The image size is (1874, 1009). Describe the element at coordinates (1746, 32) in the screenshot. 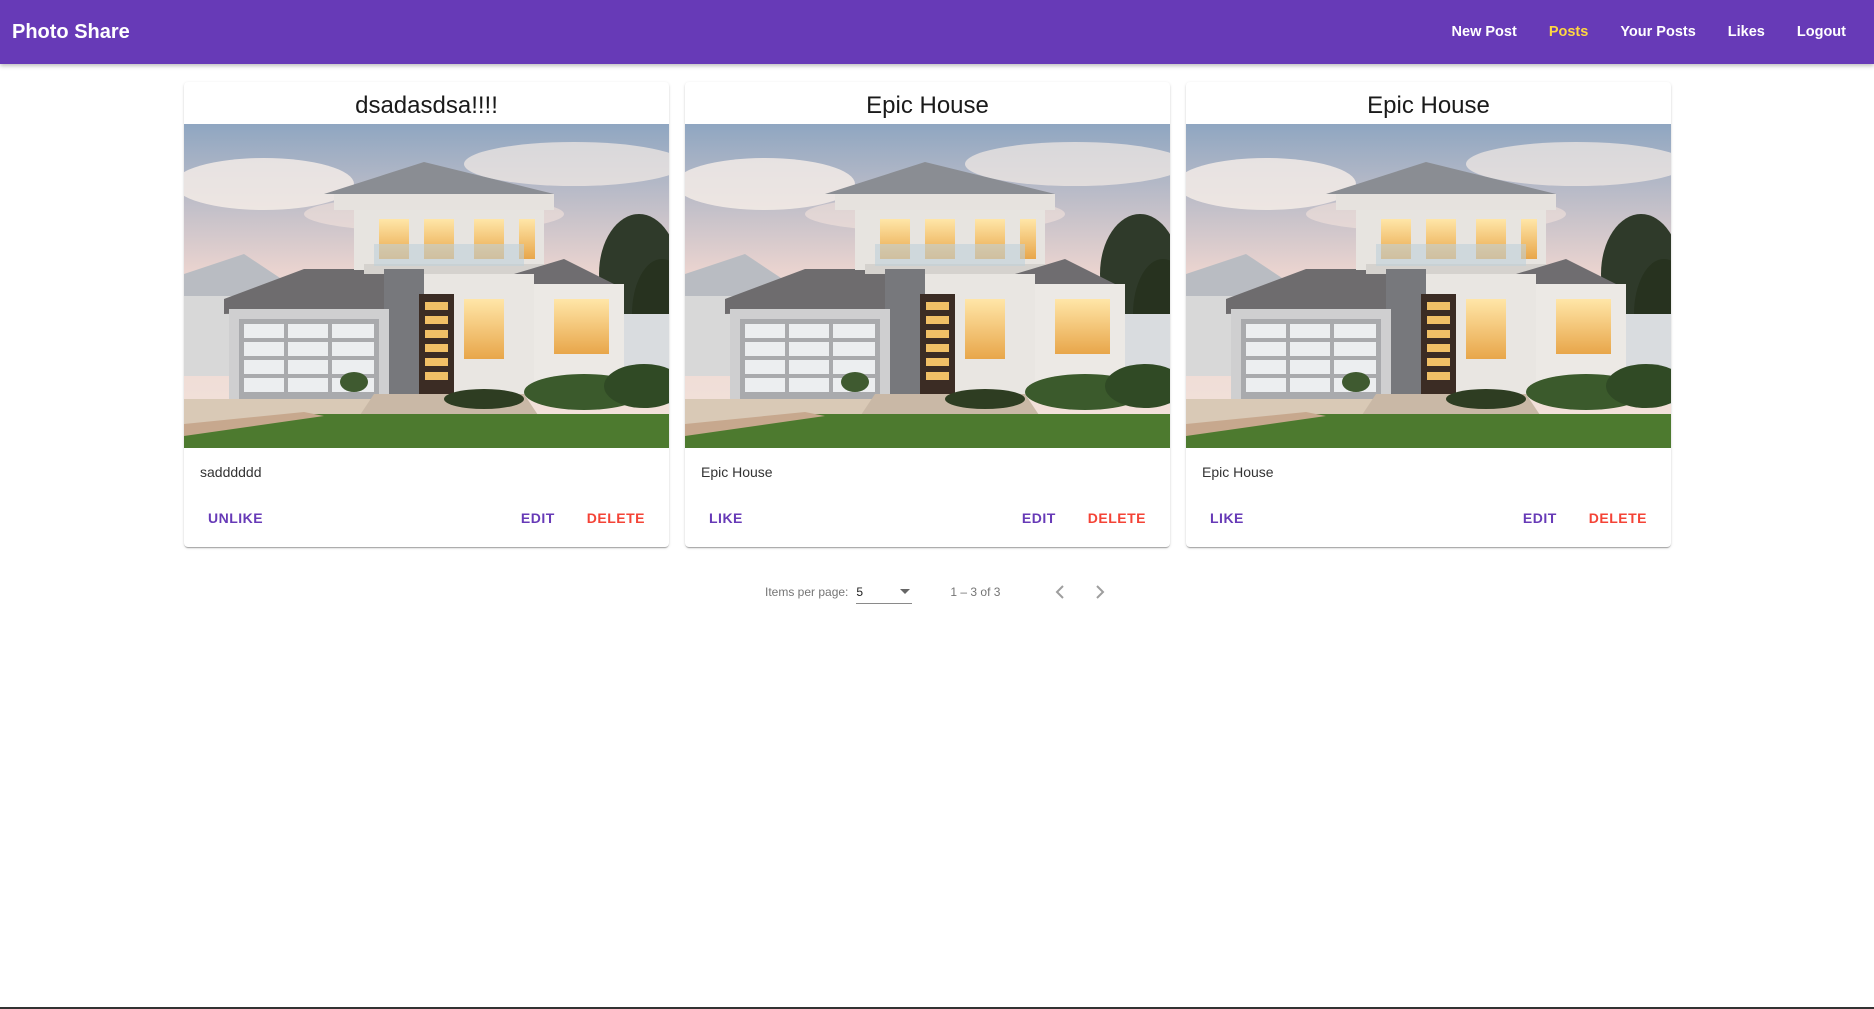

I see `nav-likes: Likes` at that location.